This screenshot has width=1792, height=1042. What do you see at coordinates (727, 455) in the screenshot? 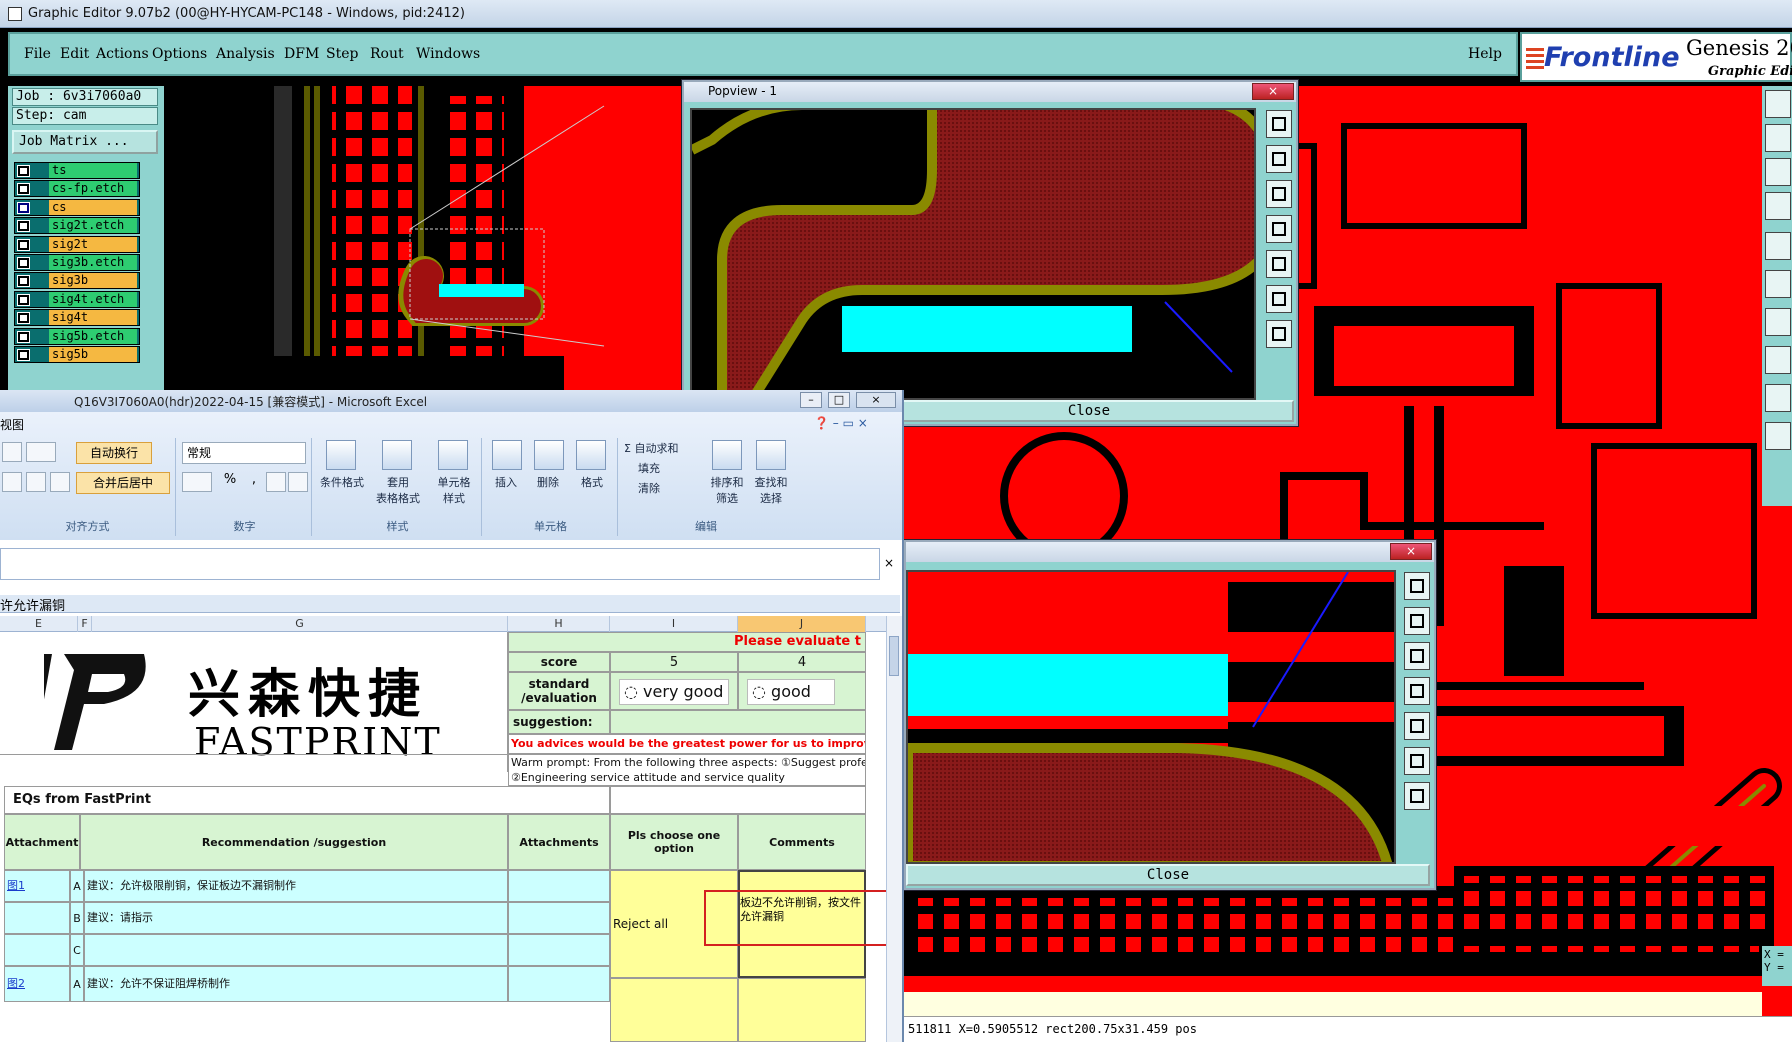
I see `sort-filter-icon` at bounding box center [727, 455].